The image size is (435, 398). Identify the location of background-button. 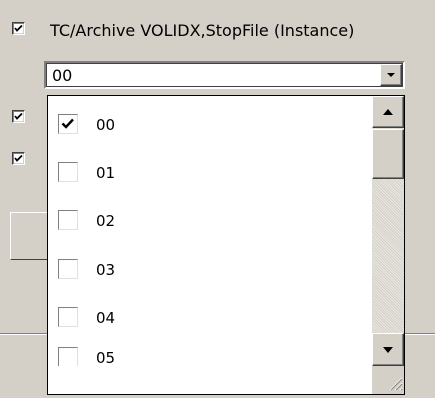
(30, 236).